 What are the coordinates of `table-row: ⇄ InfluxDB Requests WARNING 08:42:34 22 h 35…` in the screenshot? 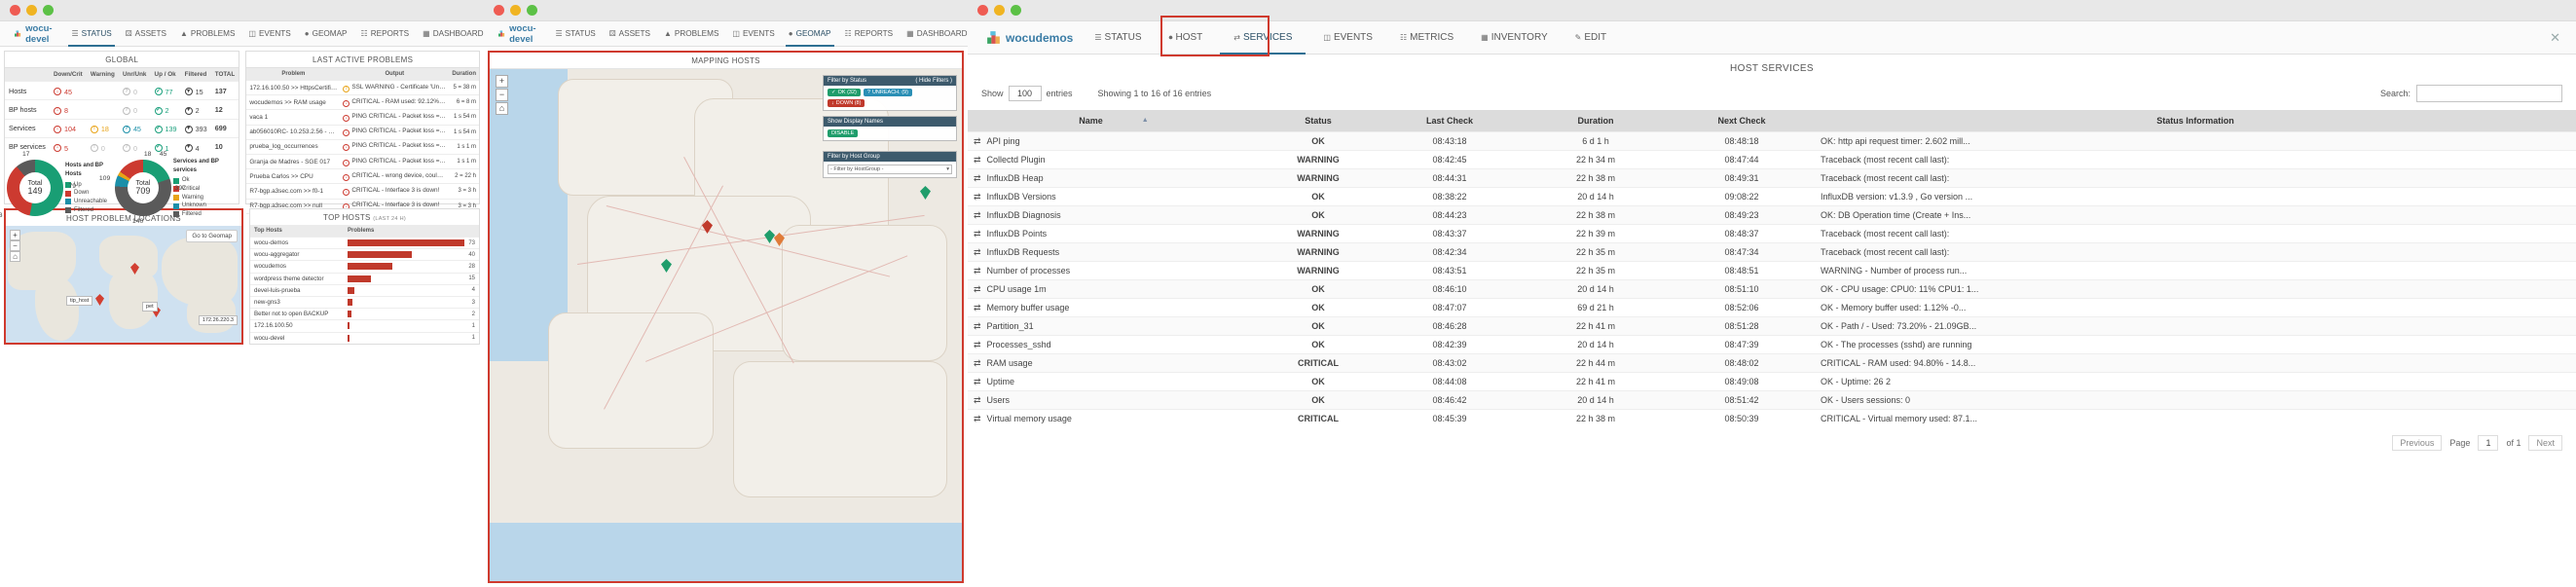 It's located at (1772, 252).